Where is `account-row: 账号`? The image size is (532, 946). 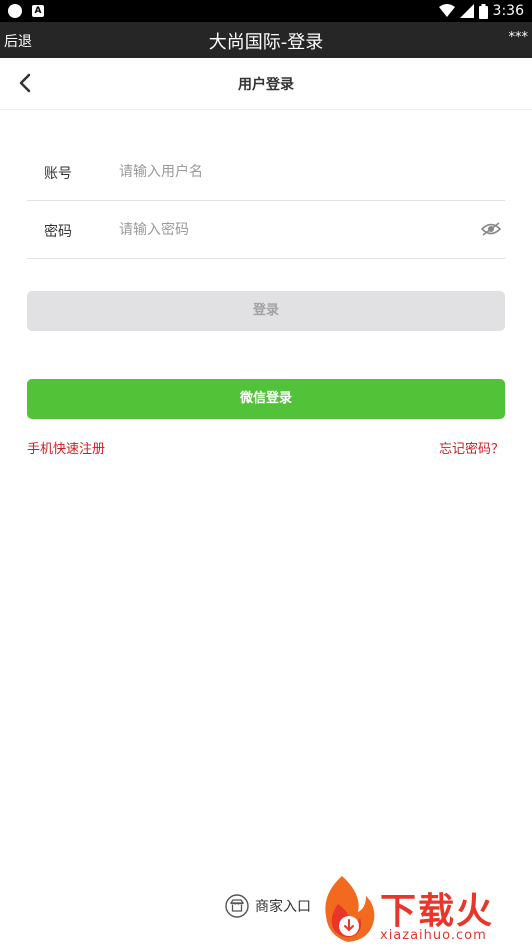 account-row: 账号 is located at coordinates (266, 172).